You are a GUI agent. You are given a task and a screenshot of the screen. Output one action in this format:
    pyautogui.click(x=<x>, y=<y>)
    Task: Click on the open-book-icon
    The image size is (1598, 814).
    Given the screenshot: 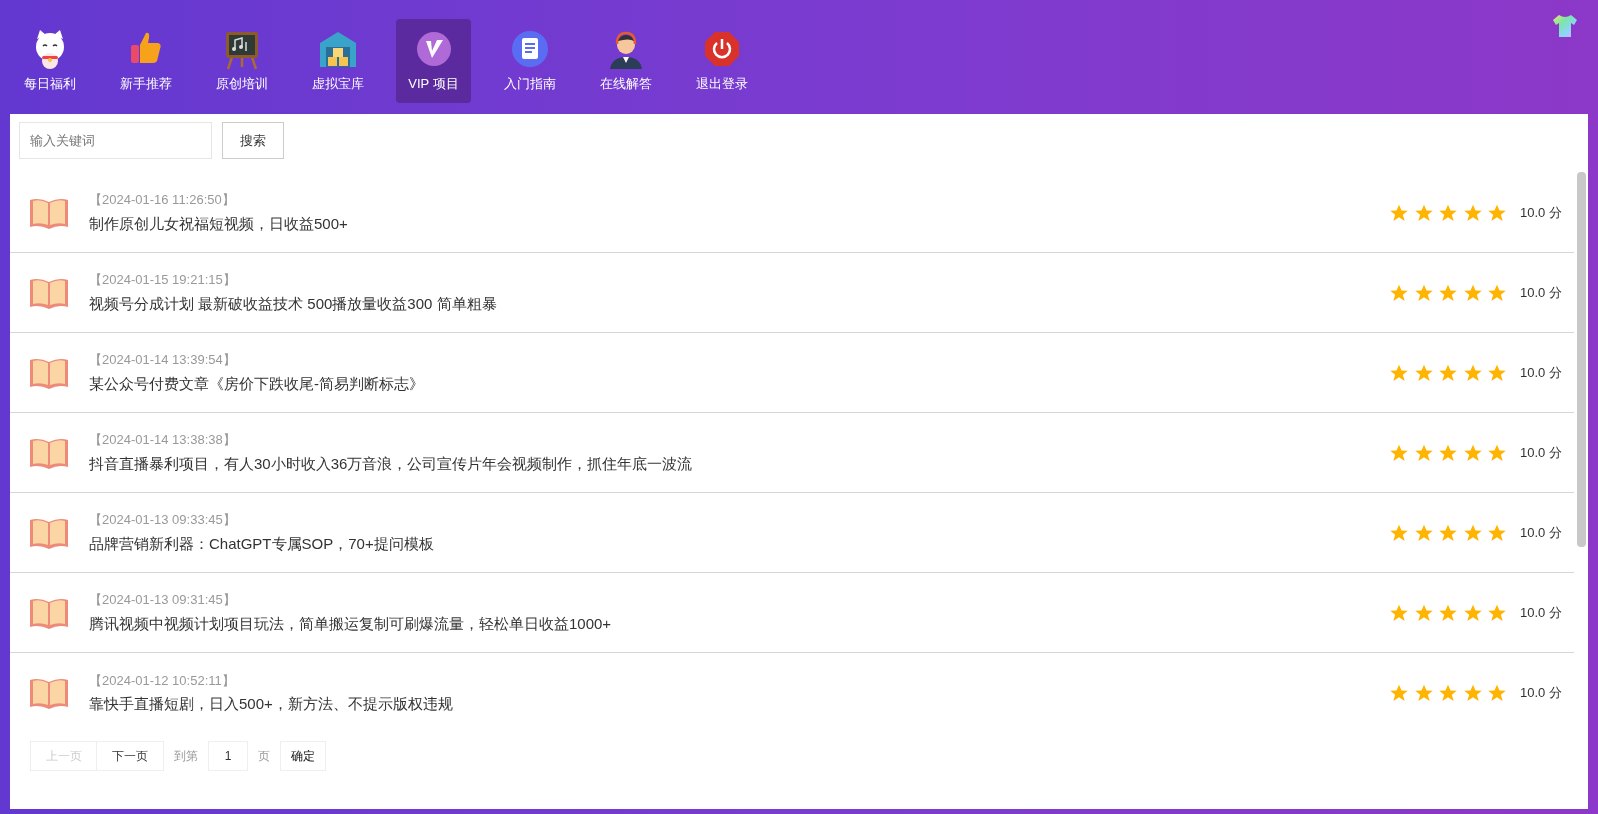 What is the action you would take?
    pyautogui.click(x=49, y=693)
    